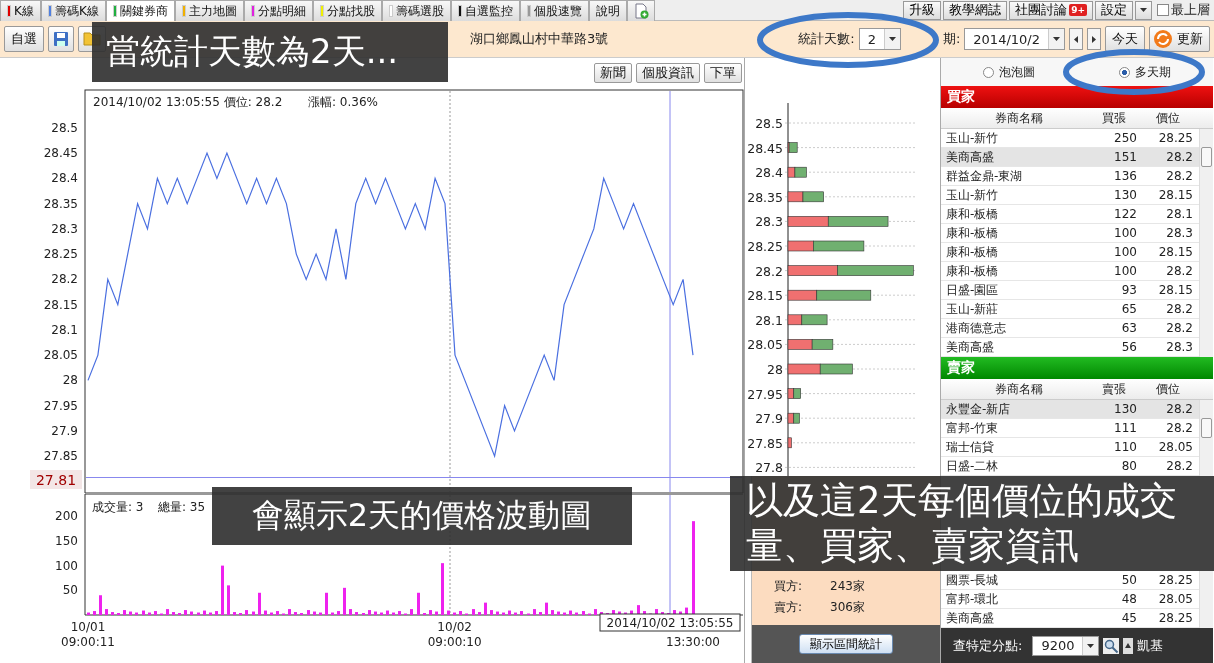  I want to click on axis-tick-label: 200, so click(66, 516).